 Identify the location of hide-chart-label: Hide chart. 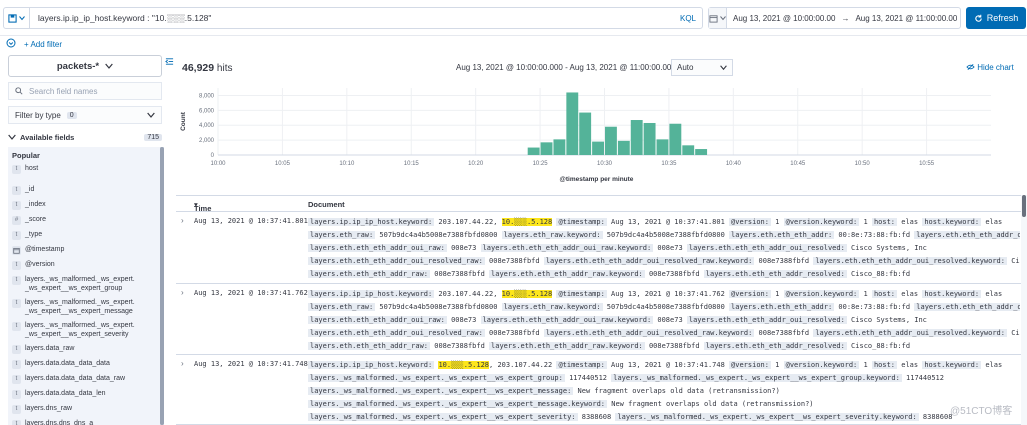
(995, 67).